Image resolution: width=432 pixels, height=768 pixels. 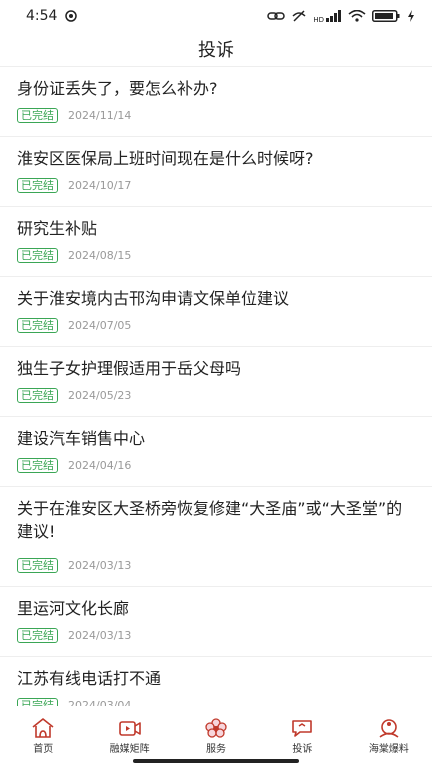 I want to click on tab-label: 融媒矩阵, so click(x=129, y=749).